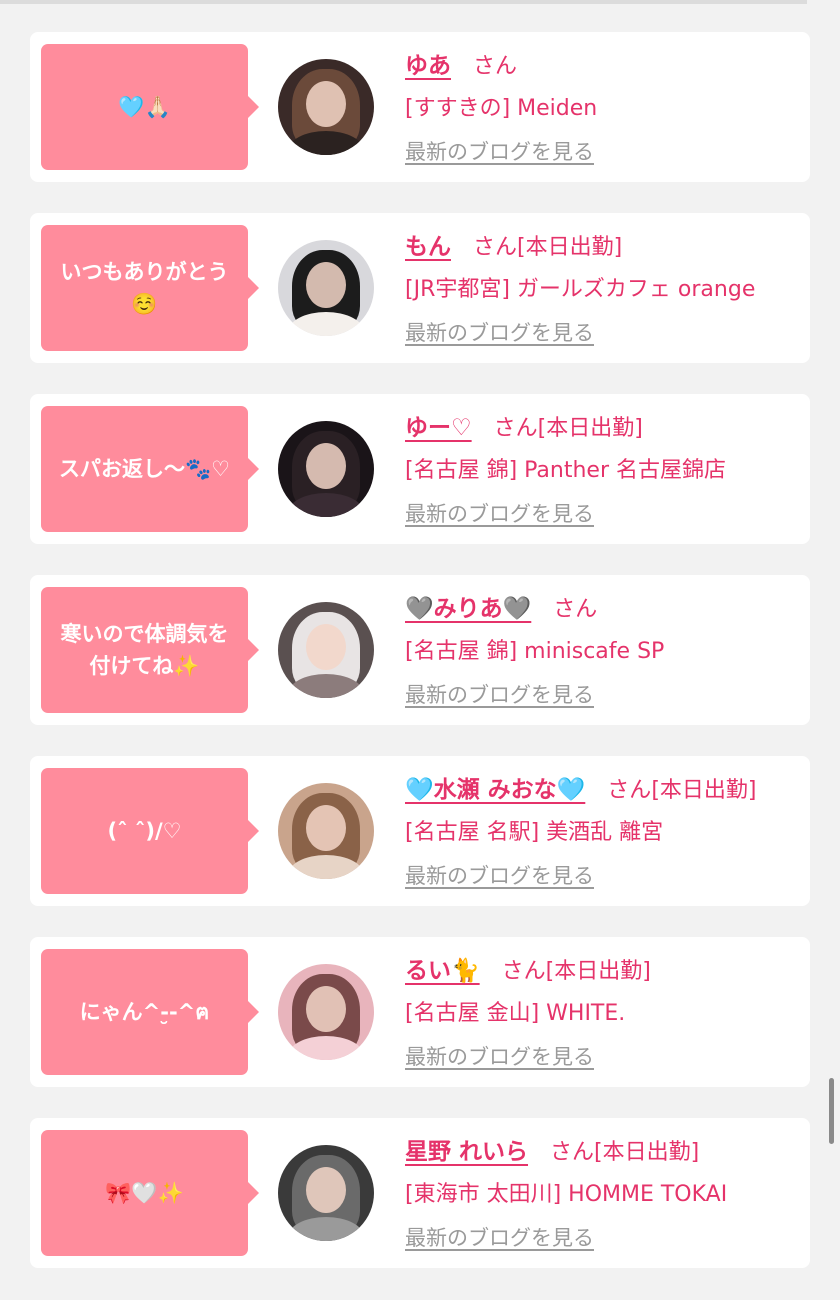  I want to click on name-row: ゆー♡ さん [本日出勤], so click(602, 424).